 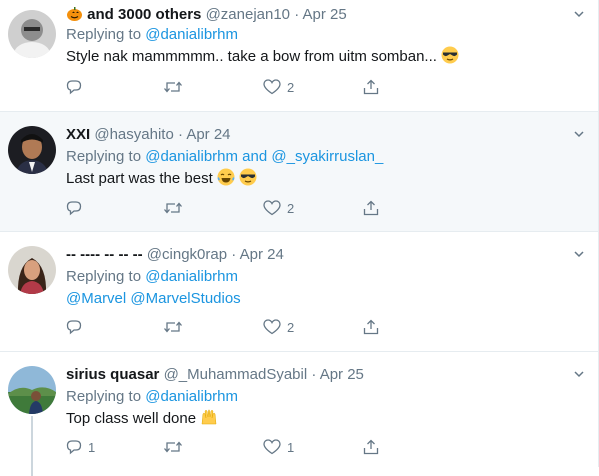 What do you see at coordinates (226, 447) in the screenshot?
I see `tweet-actions: 1 1` at bounding box center [226, 447].